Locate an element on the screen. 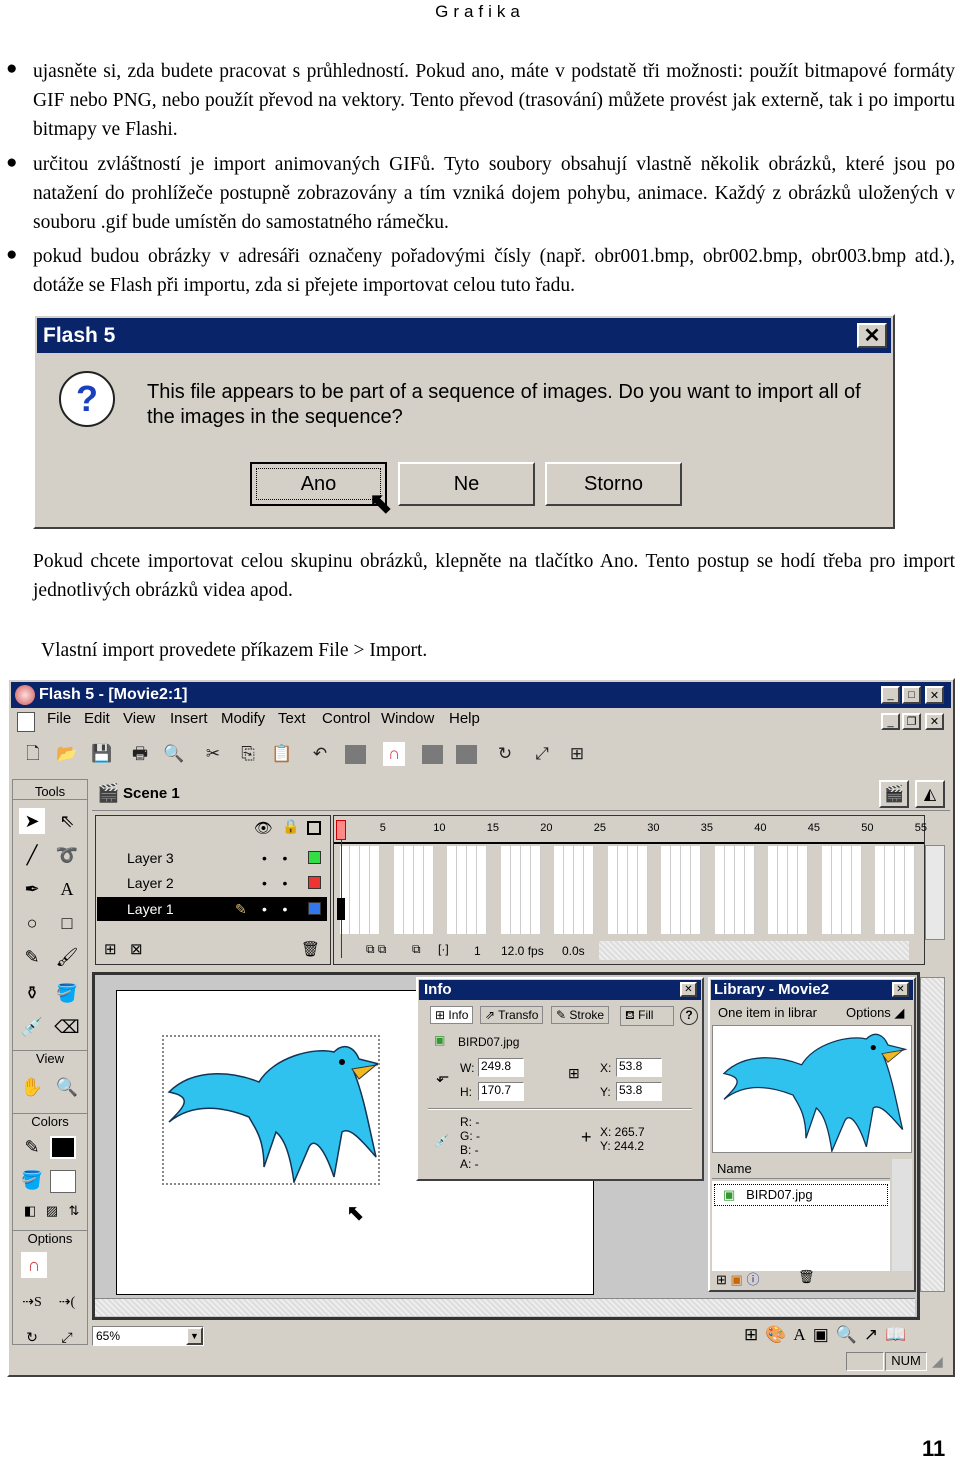 This screenshot has width=960, height=1462. copy-icon: ⎘ is located at coordinates (248, 754).